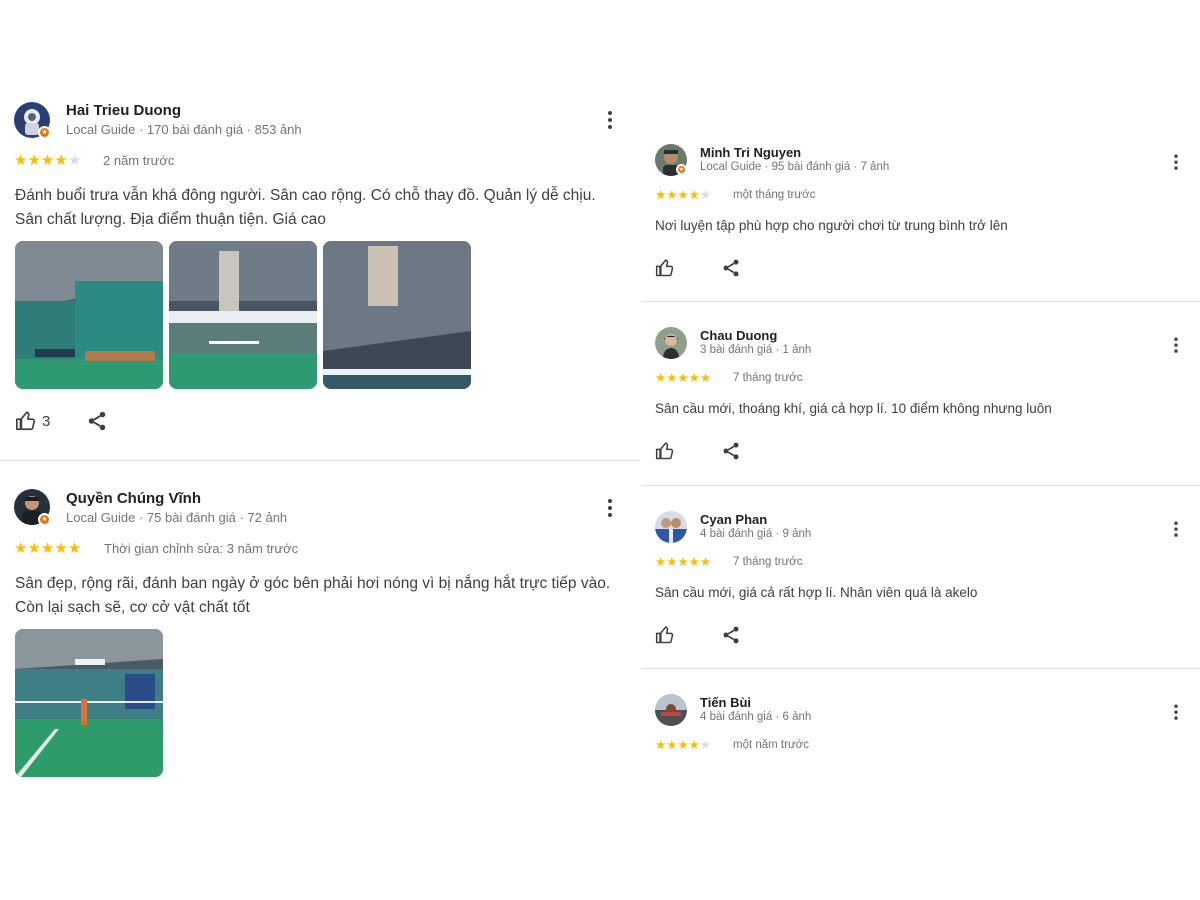 The height and width of the screenshot is (900, 1200). I want to click on review-time: Thời gian chỉnh sửa: 3 năm trước, so click(201, 548).